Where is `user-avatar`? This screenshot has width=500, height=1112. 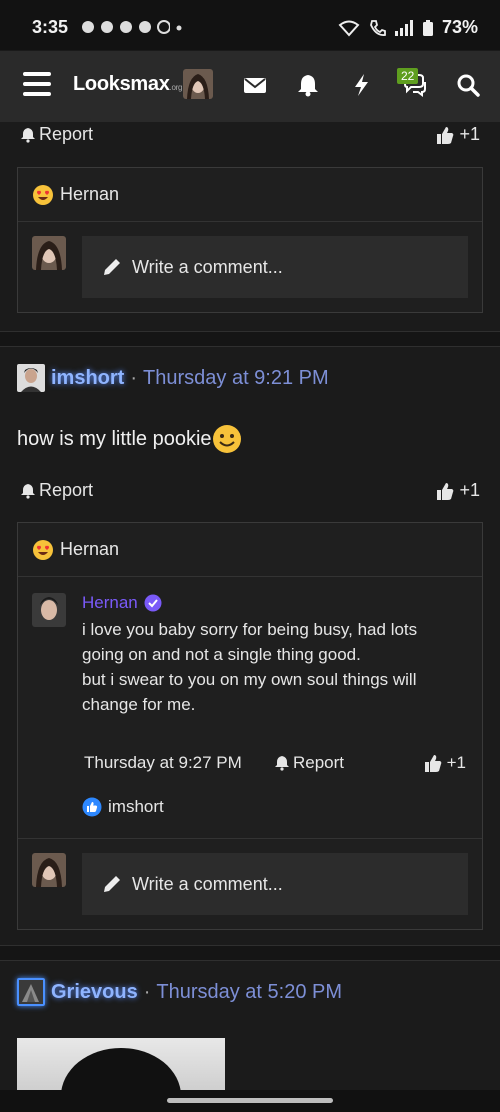
user-avatar is located at coordinates (198, 84).